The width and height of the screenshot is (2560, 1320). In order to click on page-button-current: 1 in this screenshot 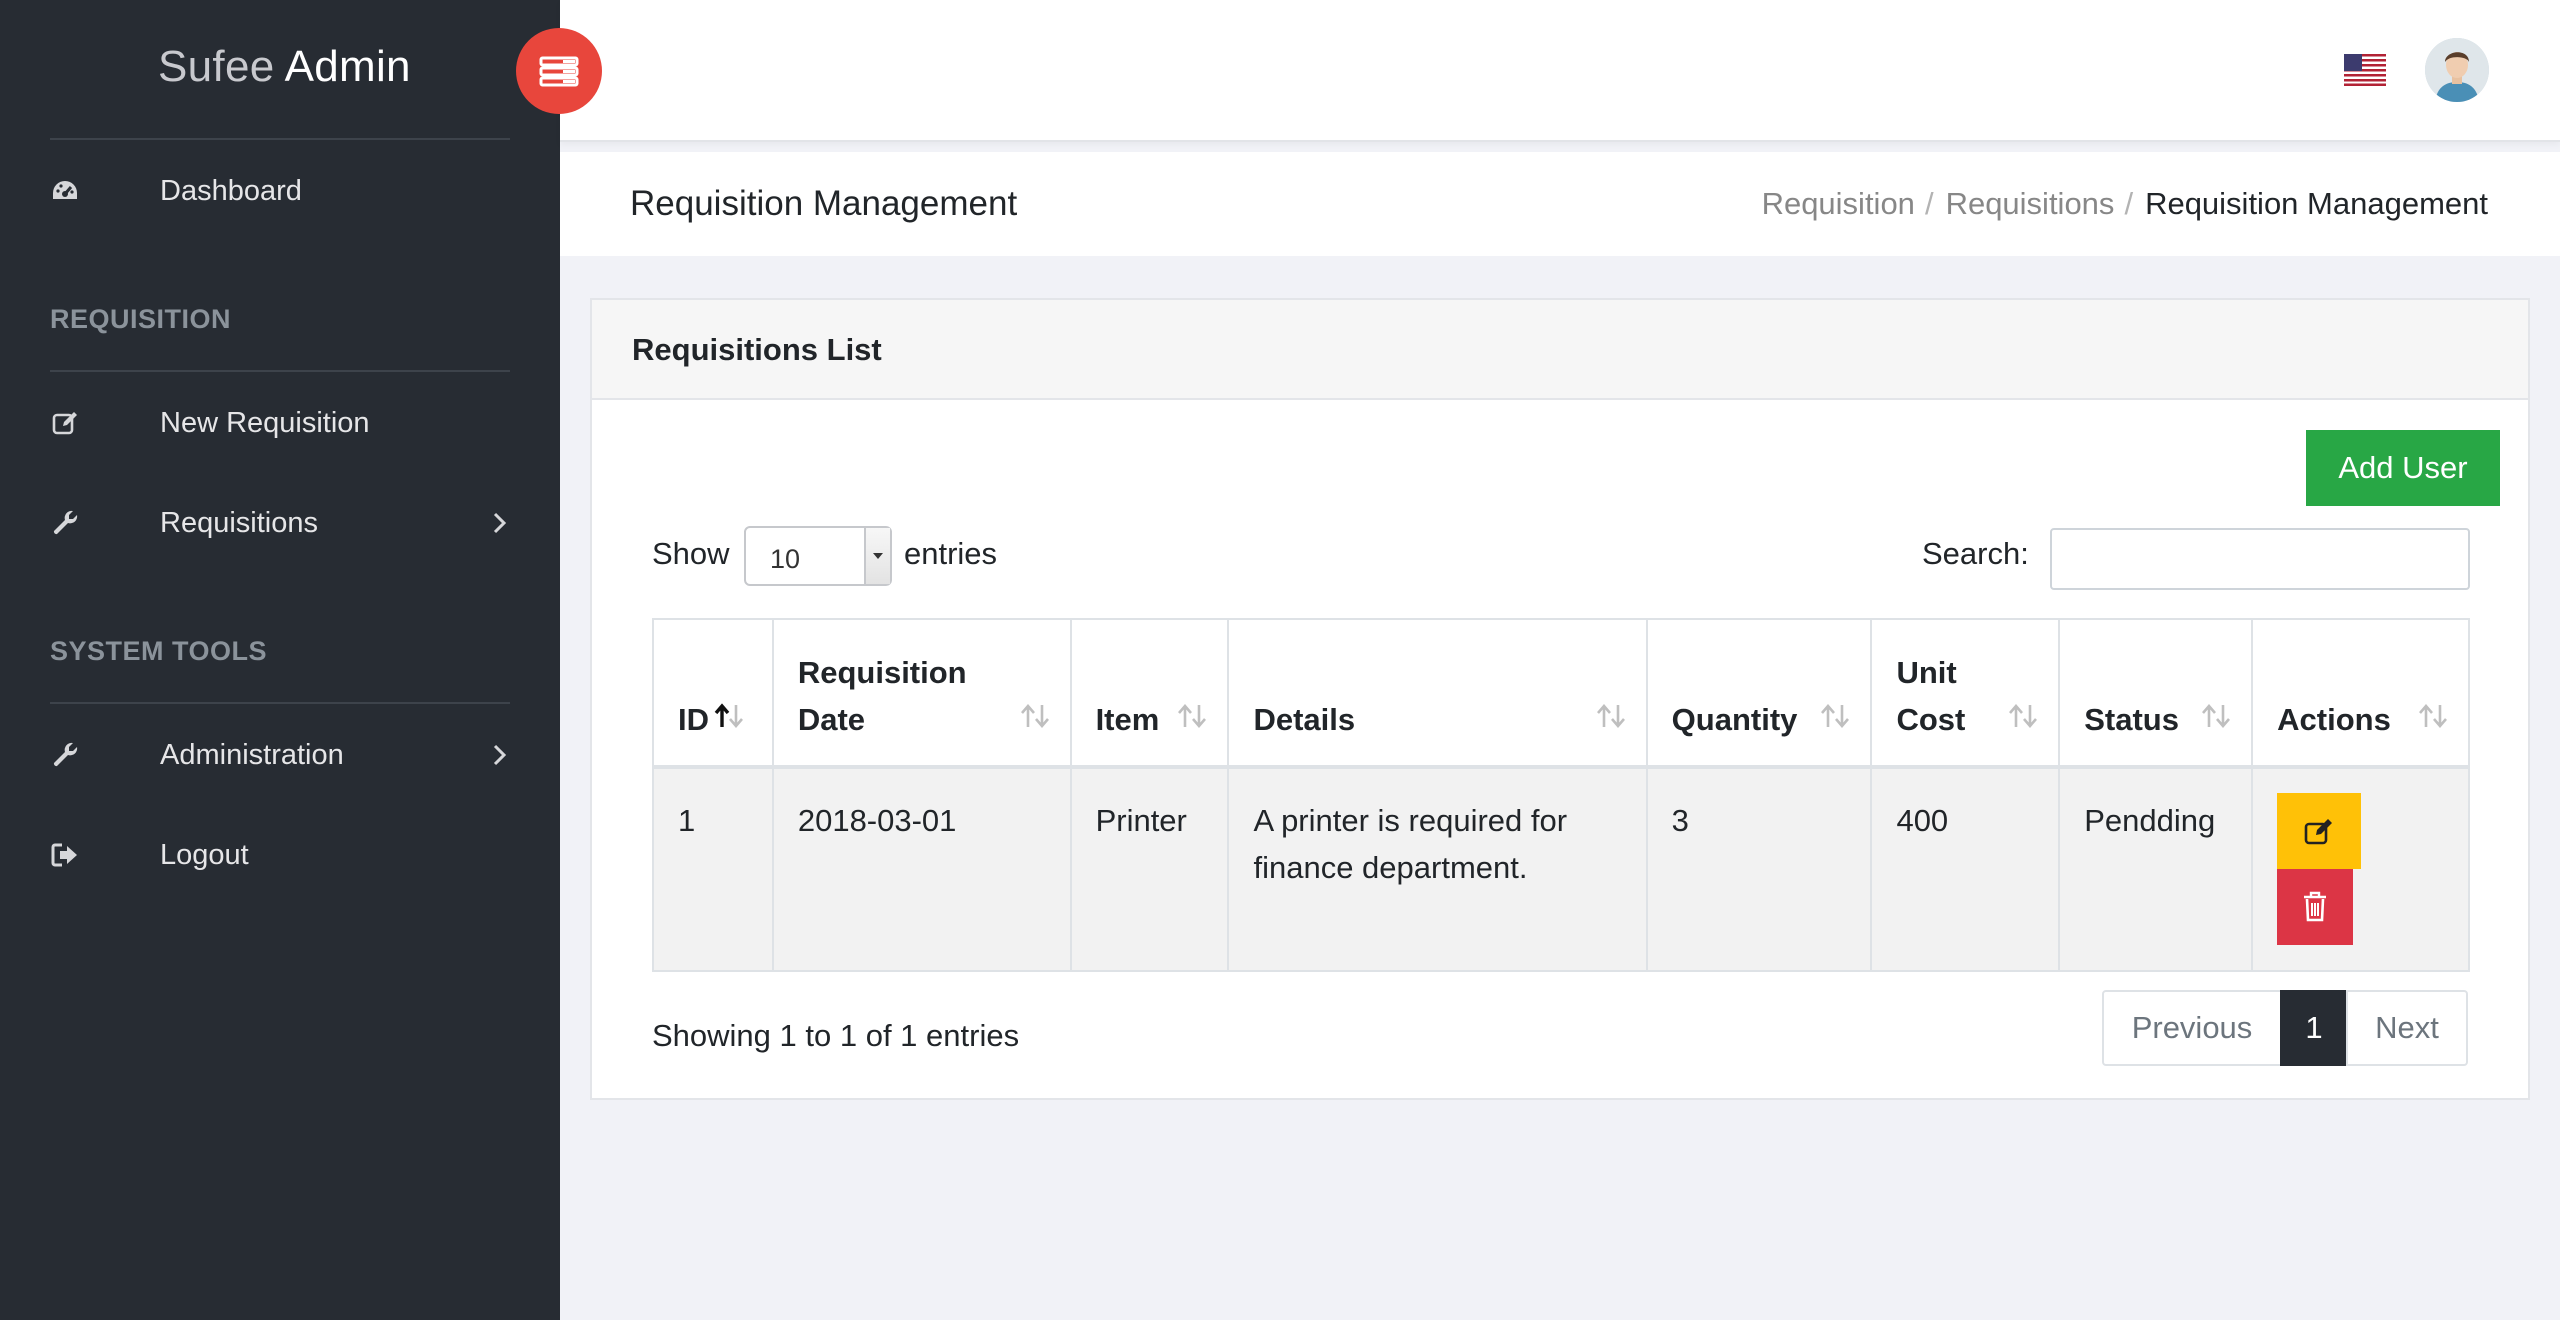, I will do `click(2314, 1028)`.